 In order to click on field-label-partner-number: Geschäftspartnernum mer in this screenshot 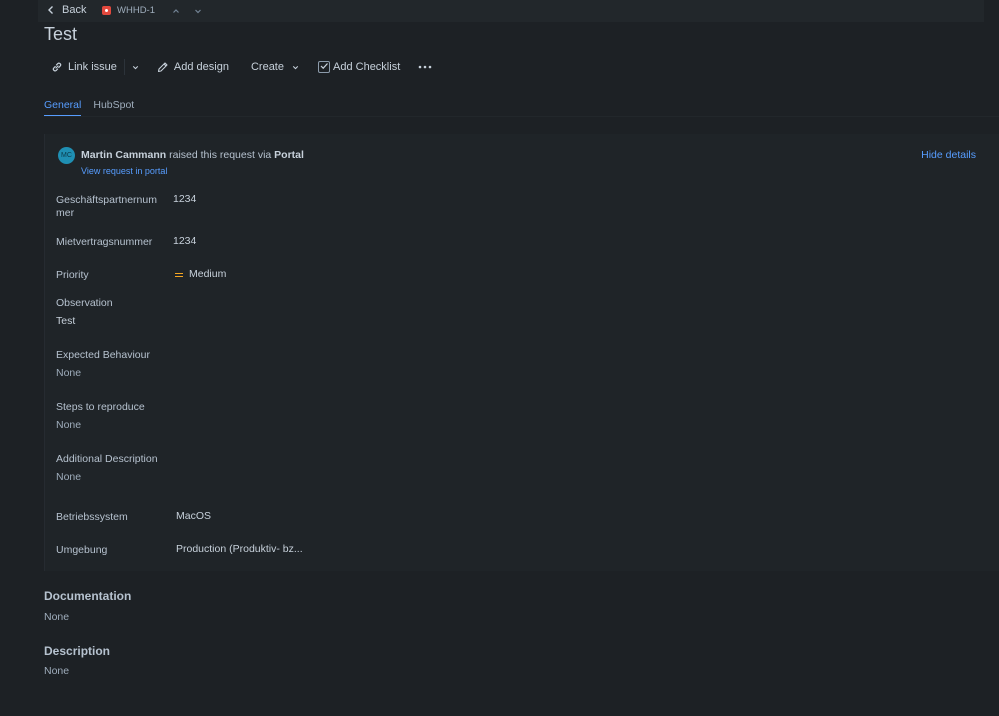, I will do `click(106, 207)`.